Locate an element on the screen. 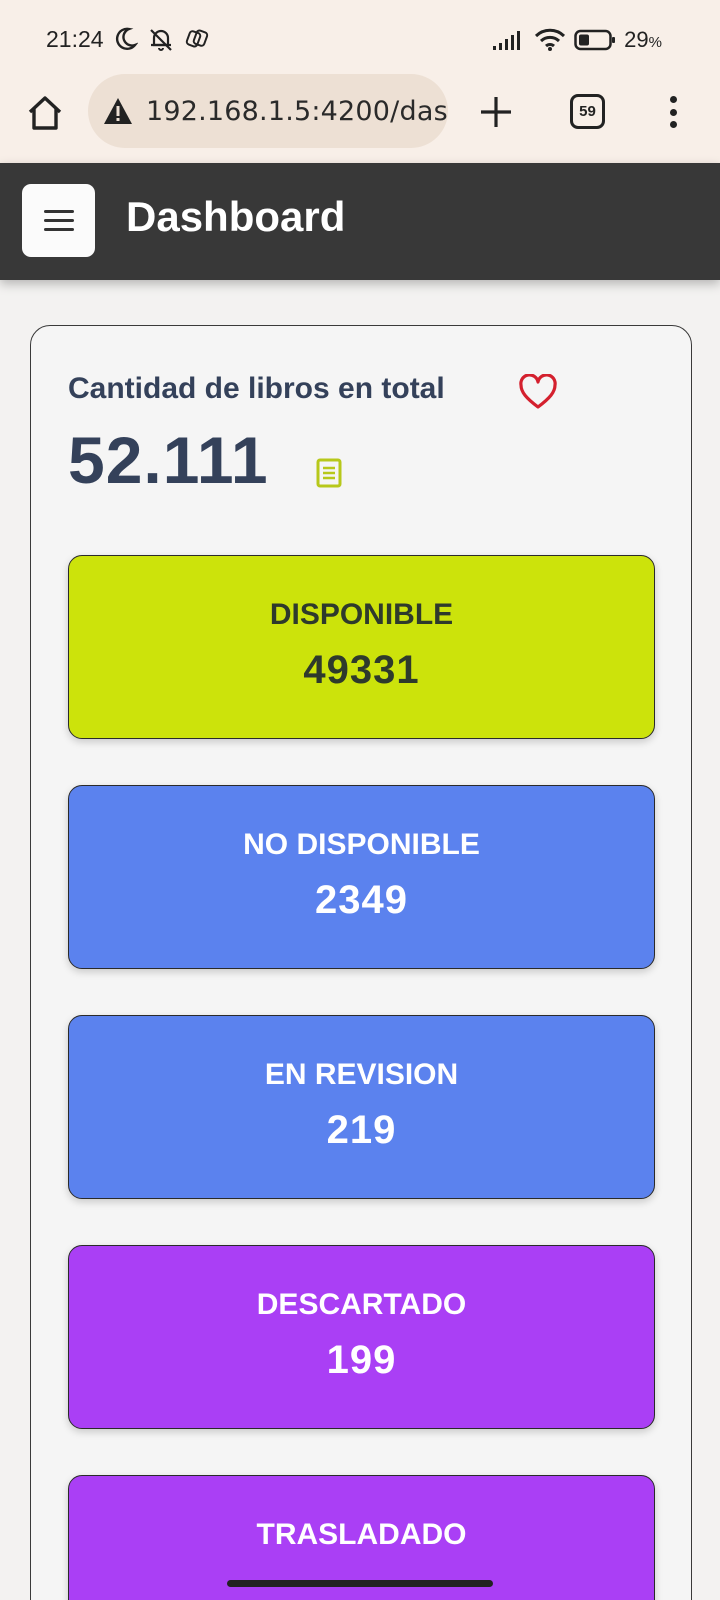 The height and width of the screenshot is (1600, 720). status-tile-descartado: DESCARTADO 199 is located at coordinates (361, 1337).